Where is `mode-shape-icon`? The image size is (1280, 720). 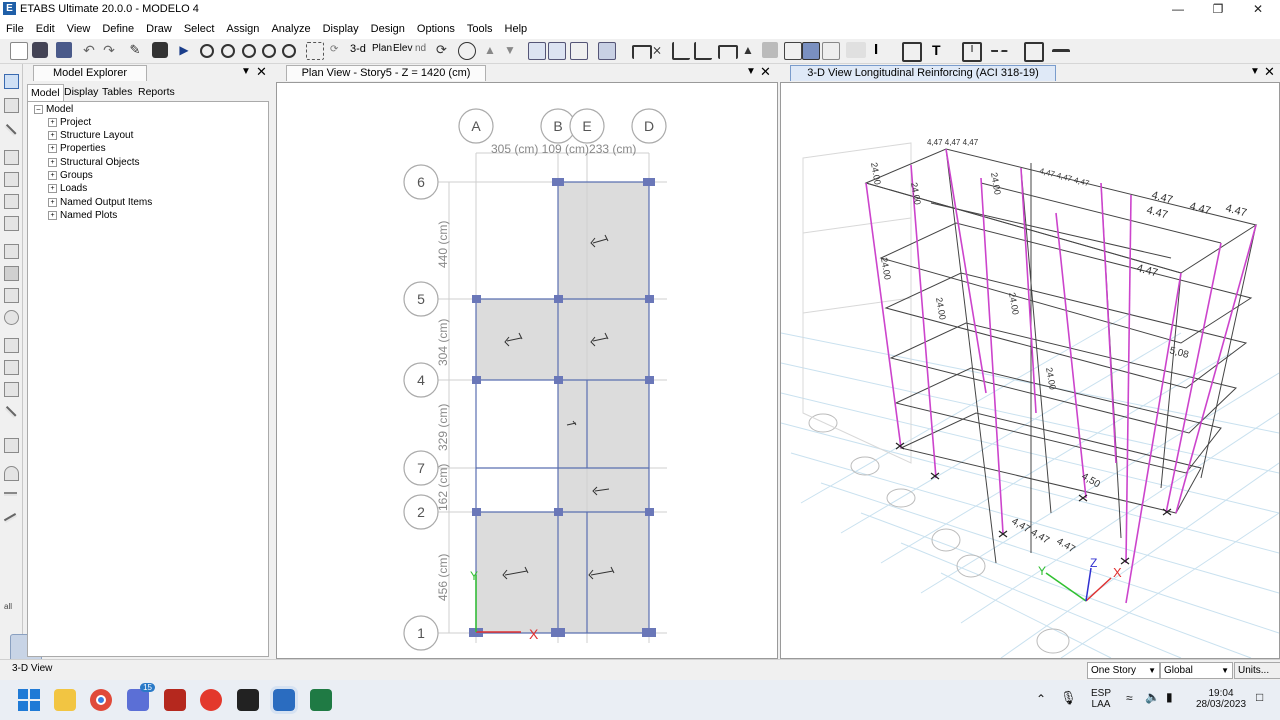 mode-shape-icon is located at coordinates (793, 51).